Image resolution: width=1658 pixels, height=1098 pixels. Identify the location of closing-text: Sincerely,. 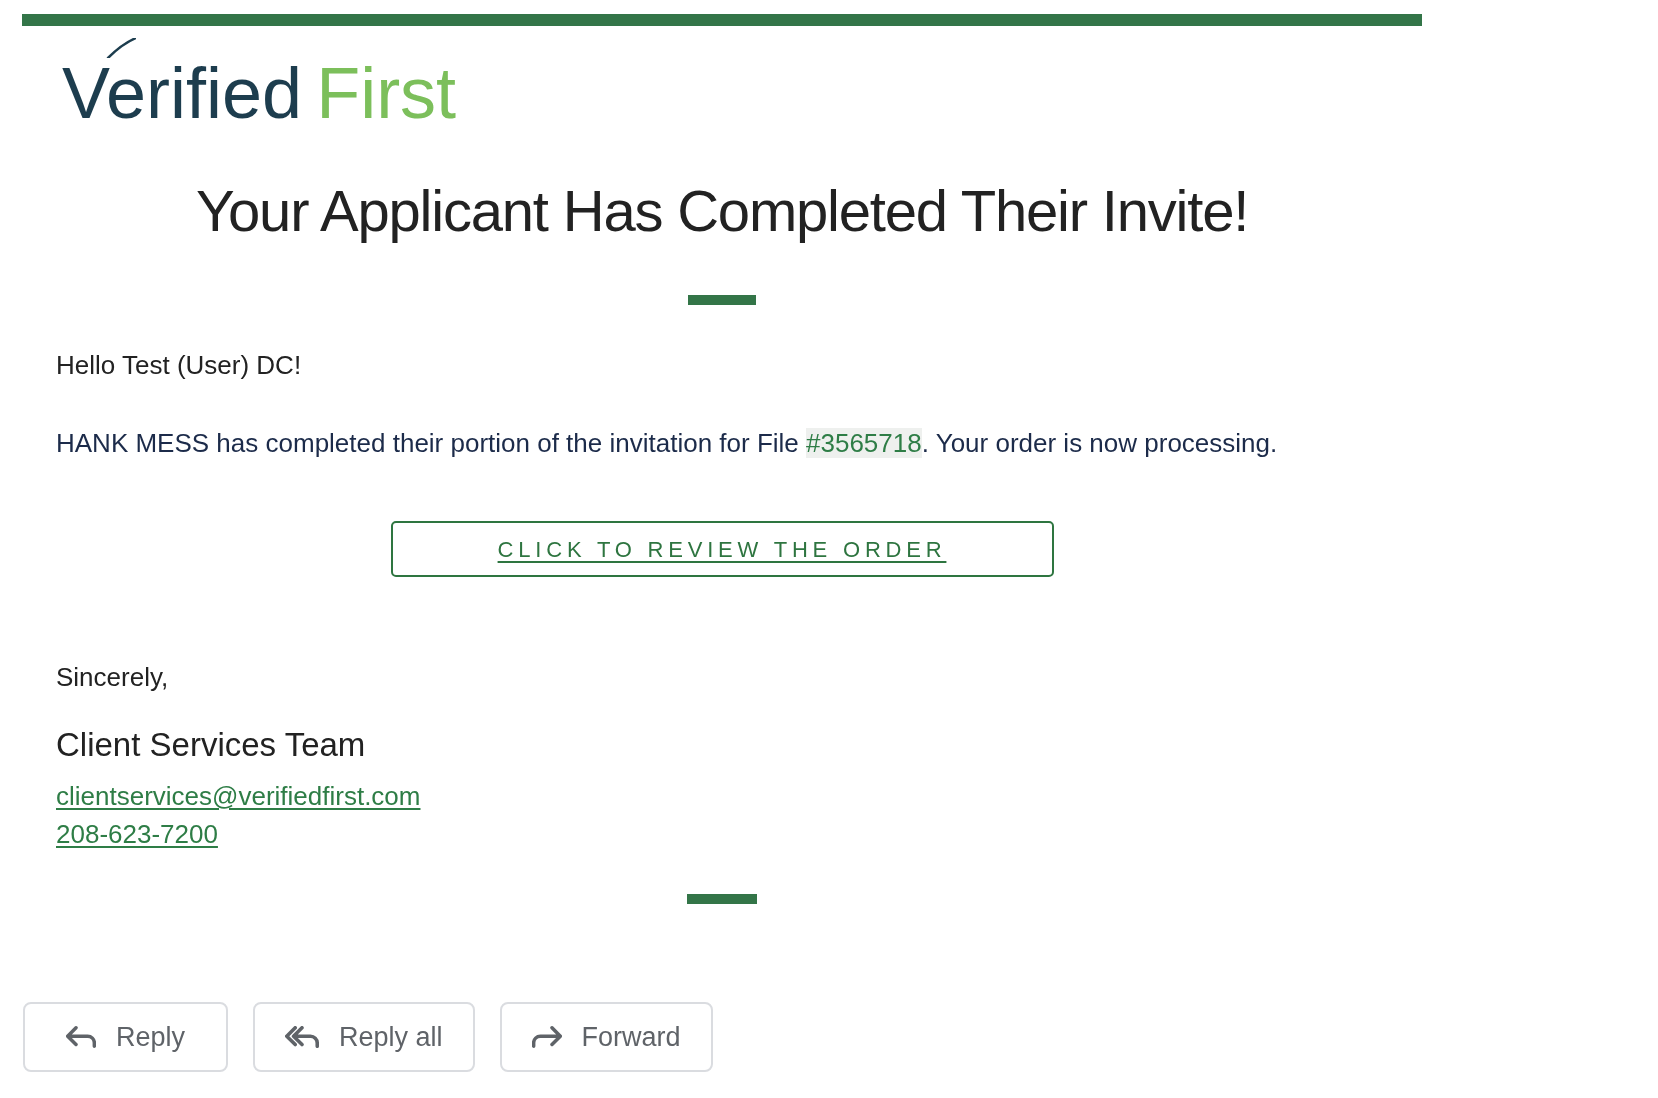
(112, 677).